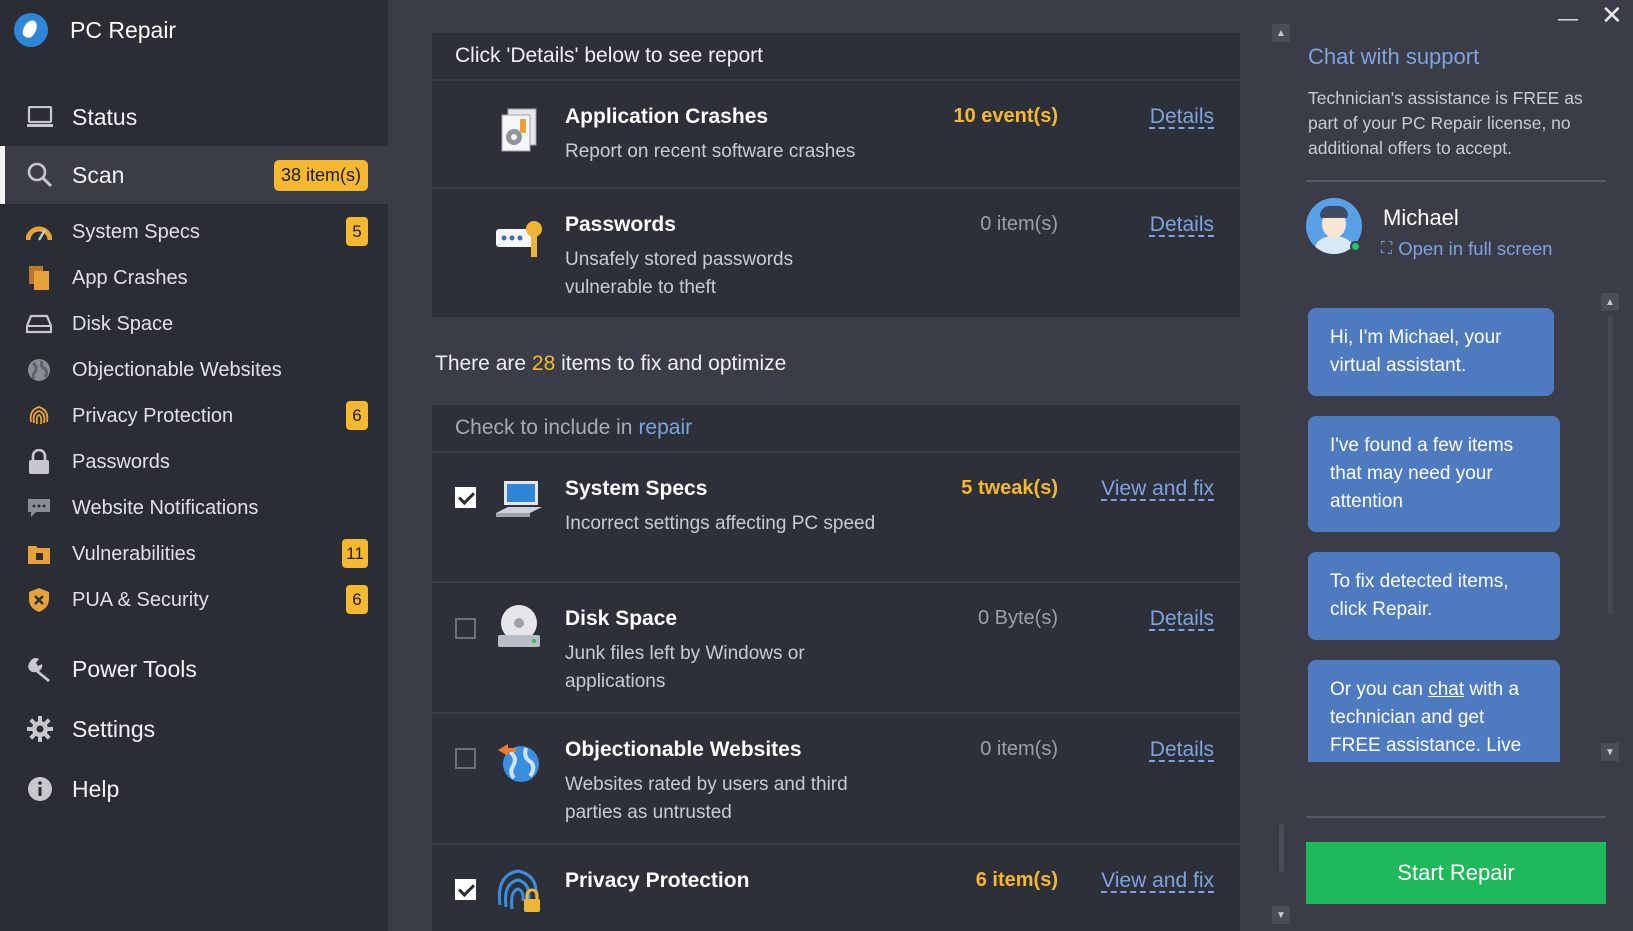 Image resolution: width=1633 pixels, height=931 pixels. Describe the element at coordinates (194, 117) in the screenshot. I see `nav-status: Status` at that location.